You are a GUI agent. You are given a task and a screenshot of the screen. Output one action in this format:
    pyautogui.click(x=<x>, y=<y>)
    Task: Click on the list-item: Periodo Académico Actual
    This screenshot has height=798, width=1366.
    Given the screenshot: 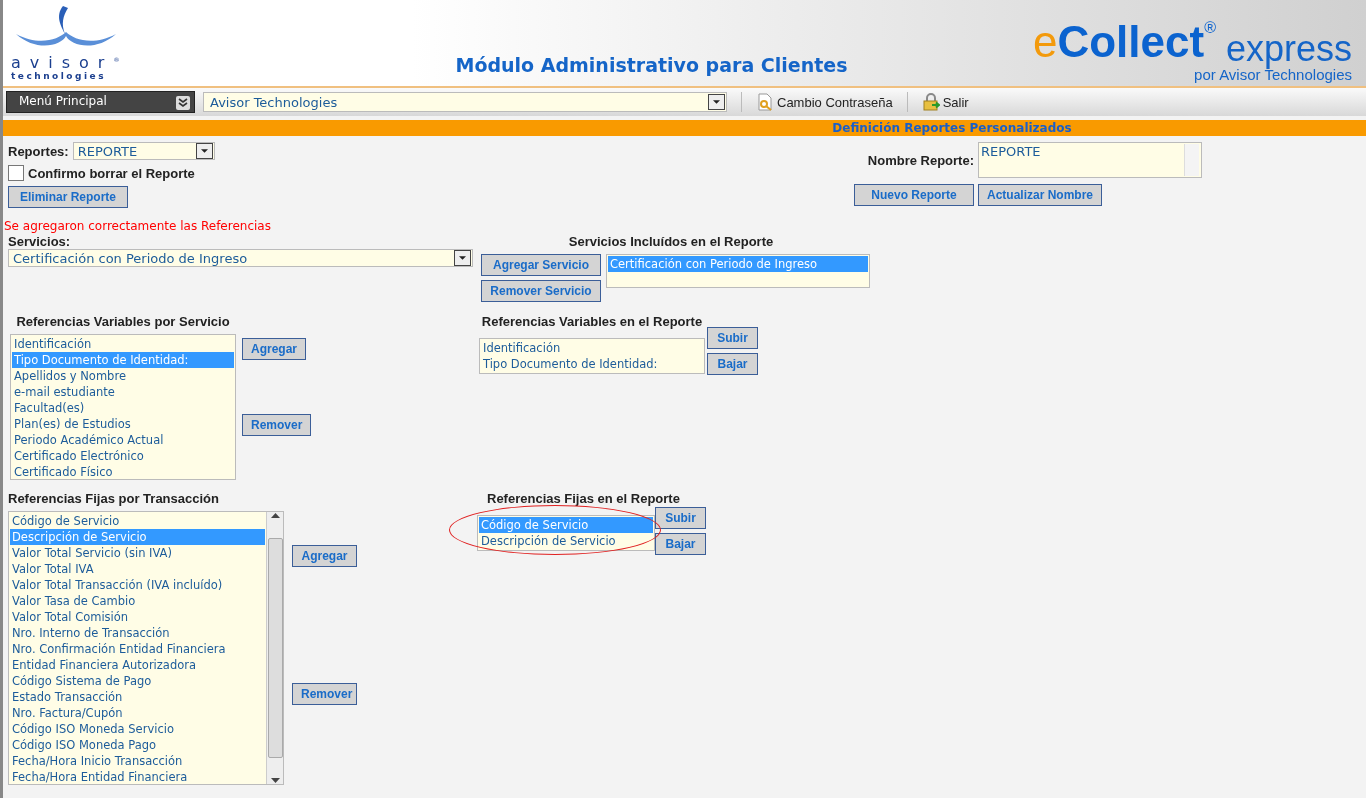 What is the action you would take?
    pyautogui.click(x=123, y=440)
    